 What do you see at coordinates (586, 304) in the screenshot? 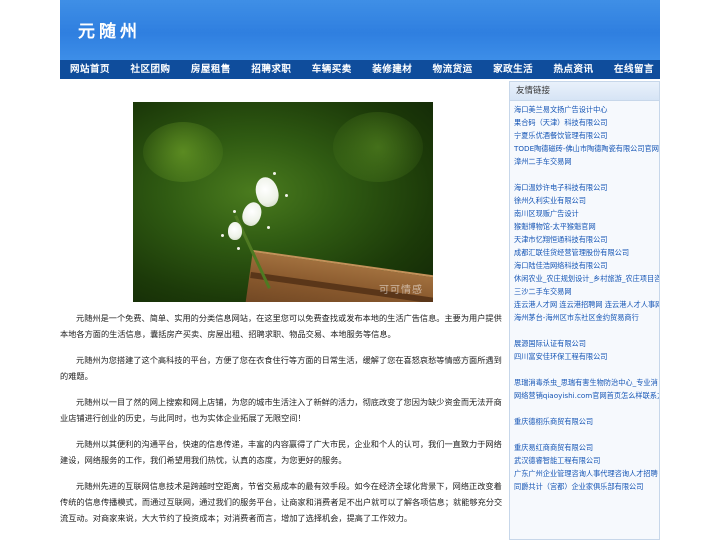
I see `friend-link: 连云港人才网 连云港招聘网 连云港人才人事网` at bounding box center [586, 304].